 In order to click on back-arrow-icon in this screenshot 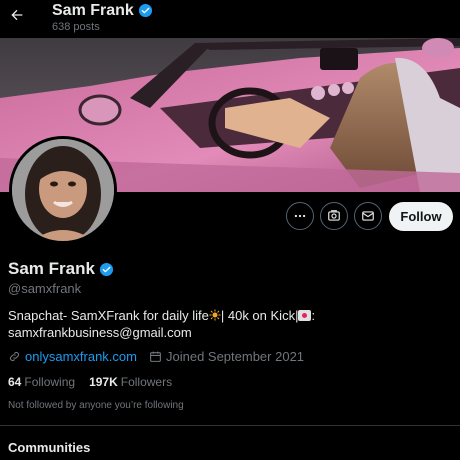, I will do `click(17, 15)`.